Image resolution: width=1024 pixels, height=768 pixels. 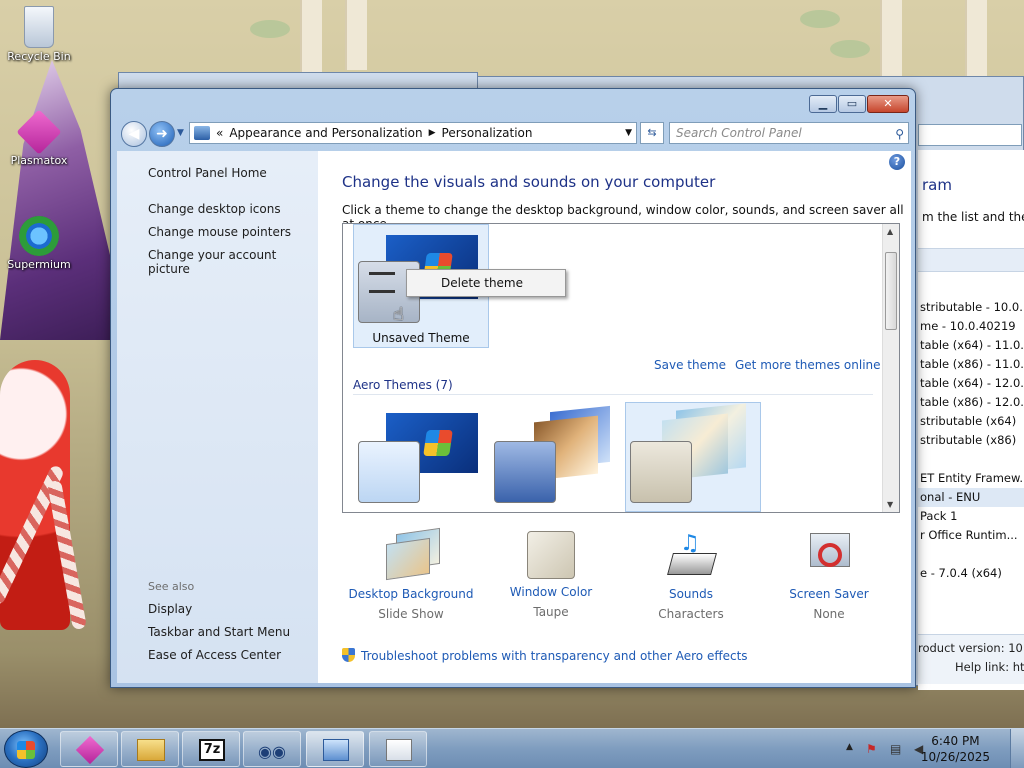 What do you see at coordinates (272, 751) in the screenshot?
I see `eyes-icon: ◉◉` at bounding box center [272, 751].